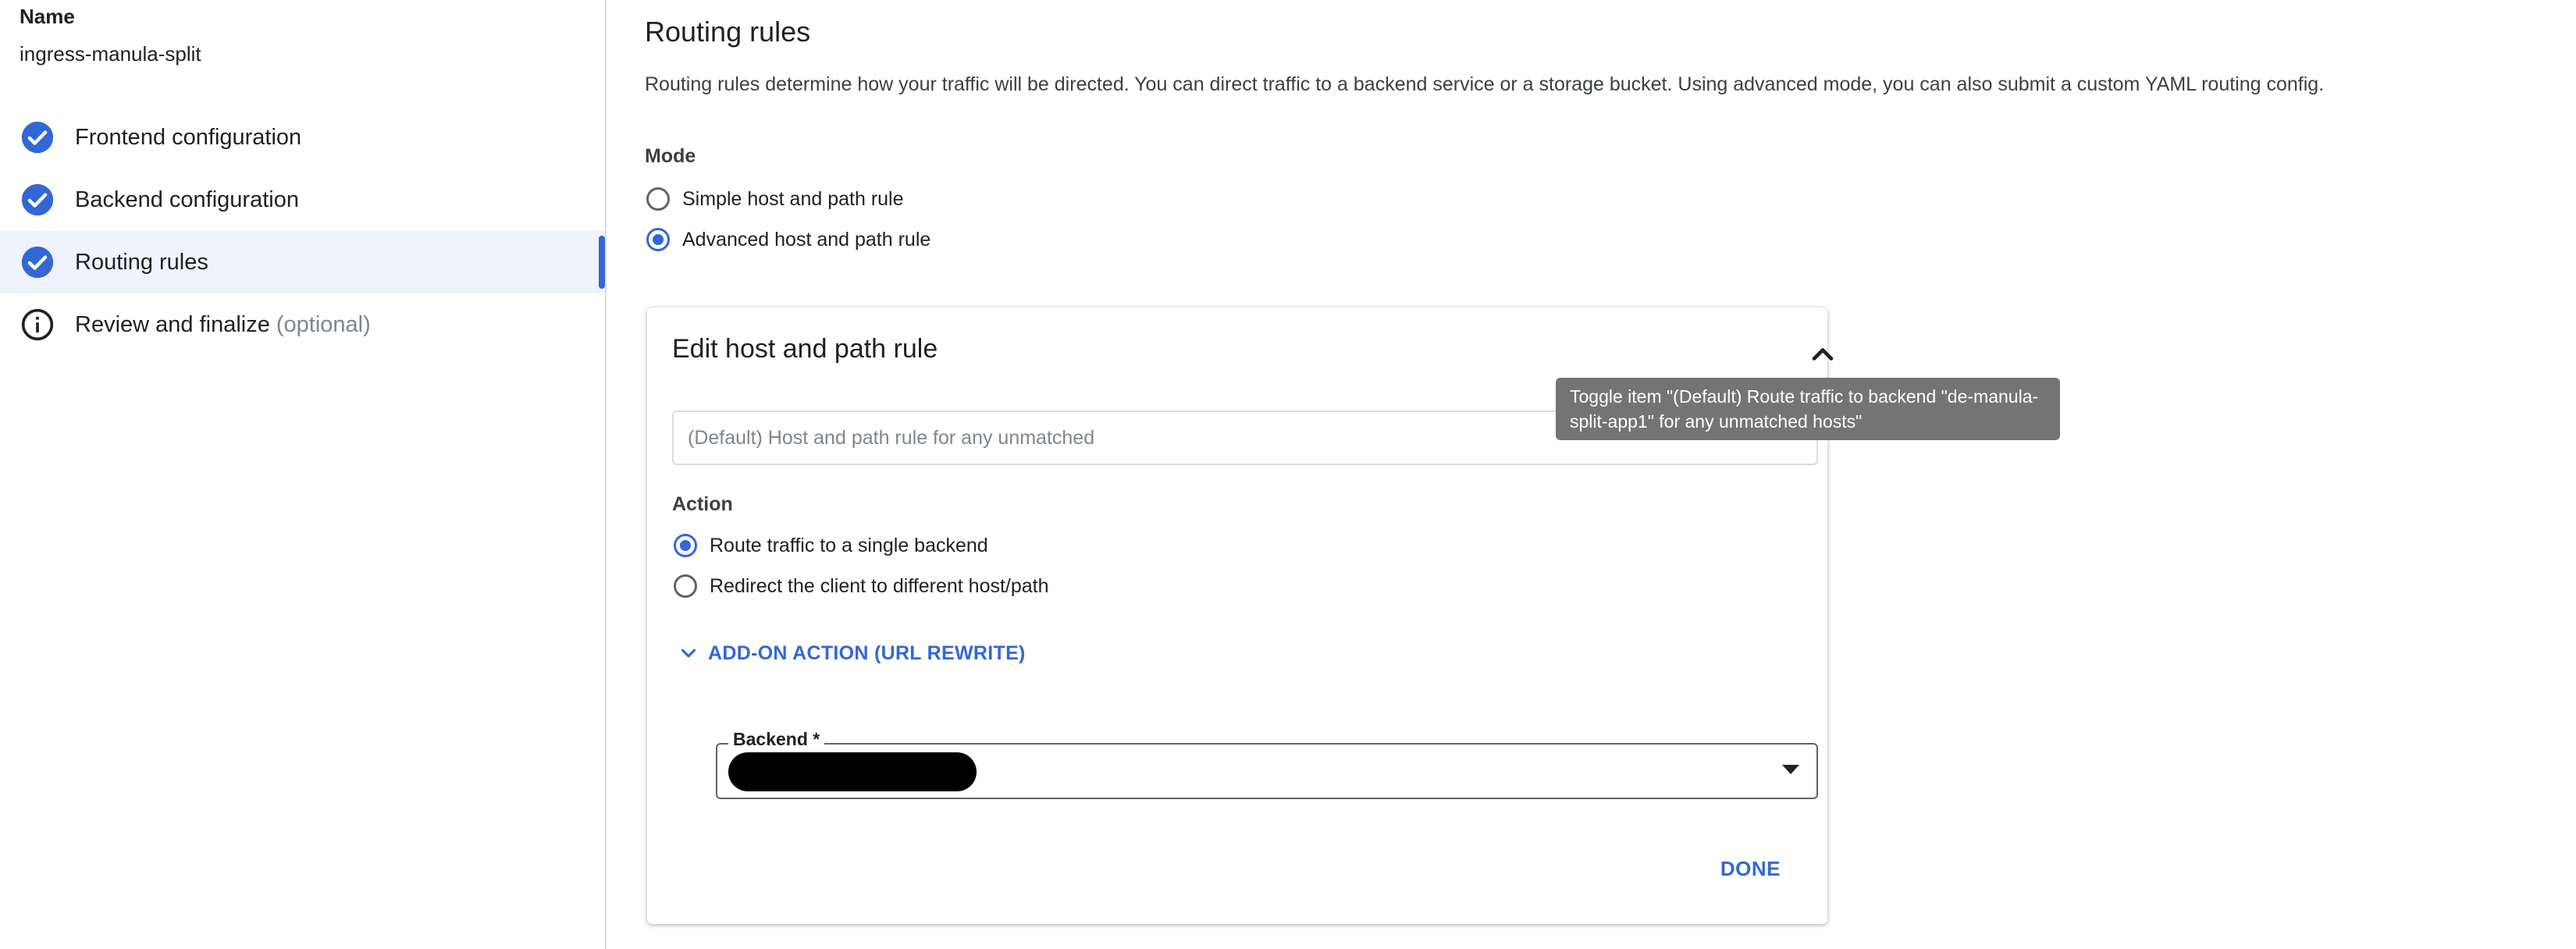  Describe the element at coordinates (807, 239) in the screenshot. I see `radio-label: Advanced host and path rule` at that location.